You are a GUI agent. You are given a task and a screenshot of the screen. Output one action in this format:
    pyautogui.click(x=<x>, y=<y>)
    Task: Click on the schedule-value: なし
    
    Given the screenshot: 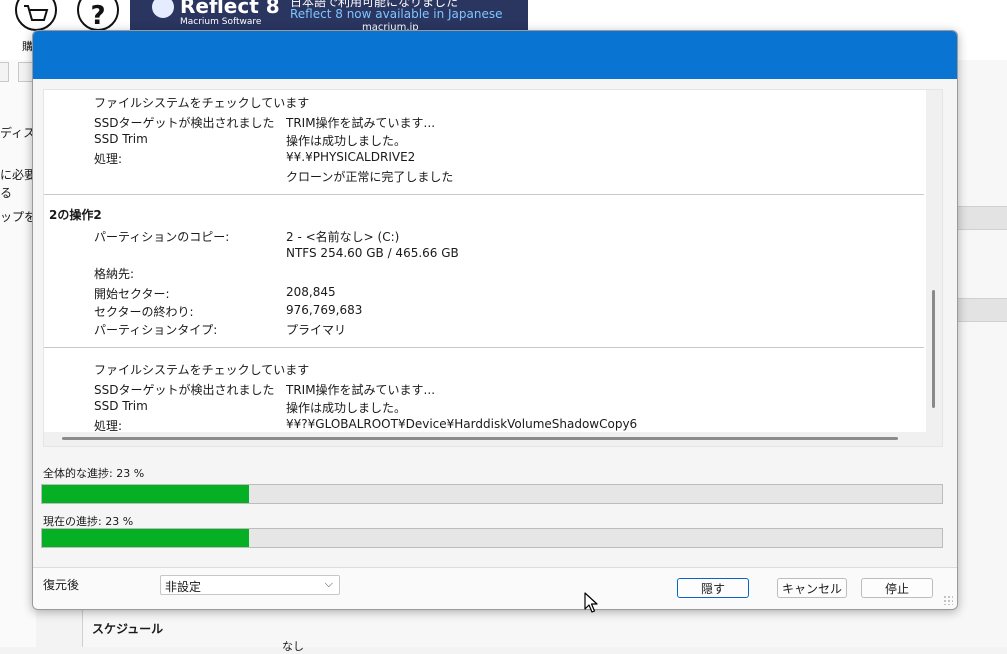 What is the action you would take?
    pyautogui.click(x=293, y=646)
    